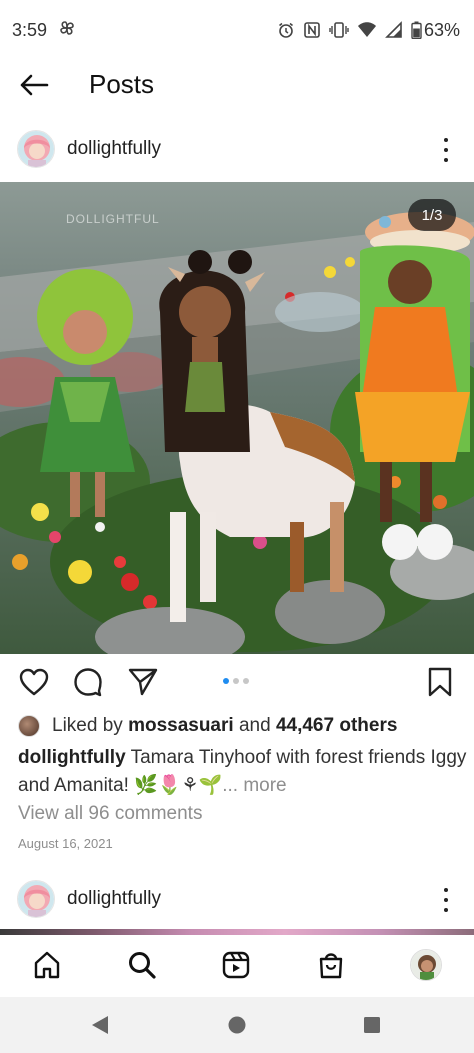 This screenshot has width=474, height=1053. What do you see at coordinates (312, 30) in the screenshot?
I see `nfc-icon` at bounding box center [312, 30].